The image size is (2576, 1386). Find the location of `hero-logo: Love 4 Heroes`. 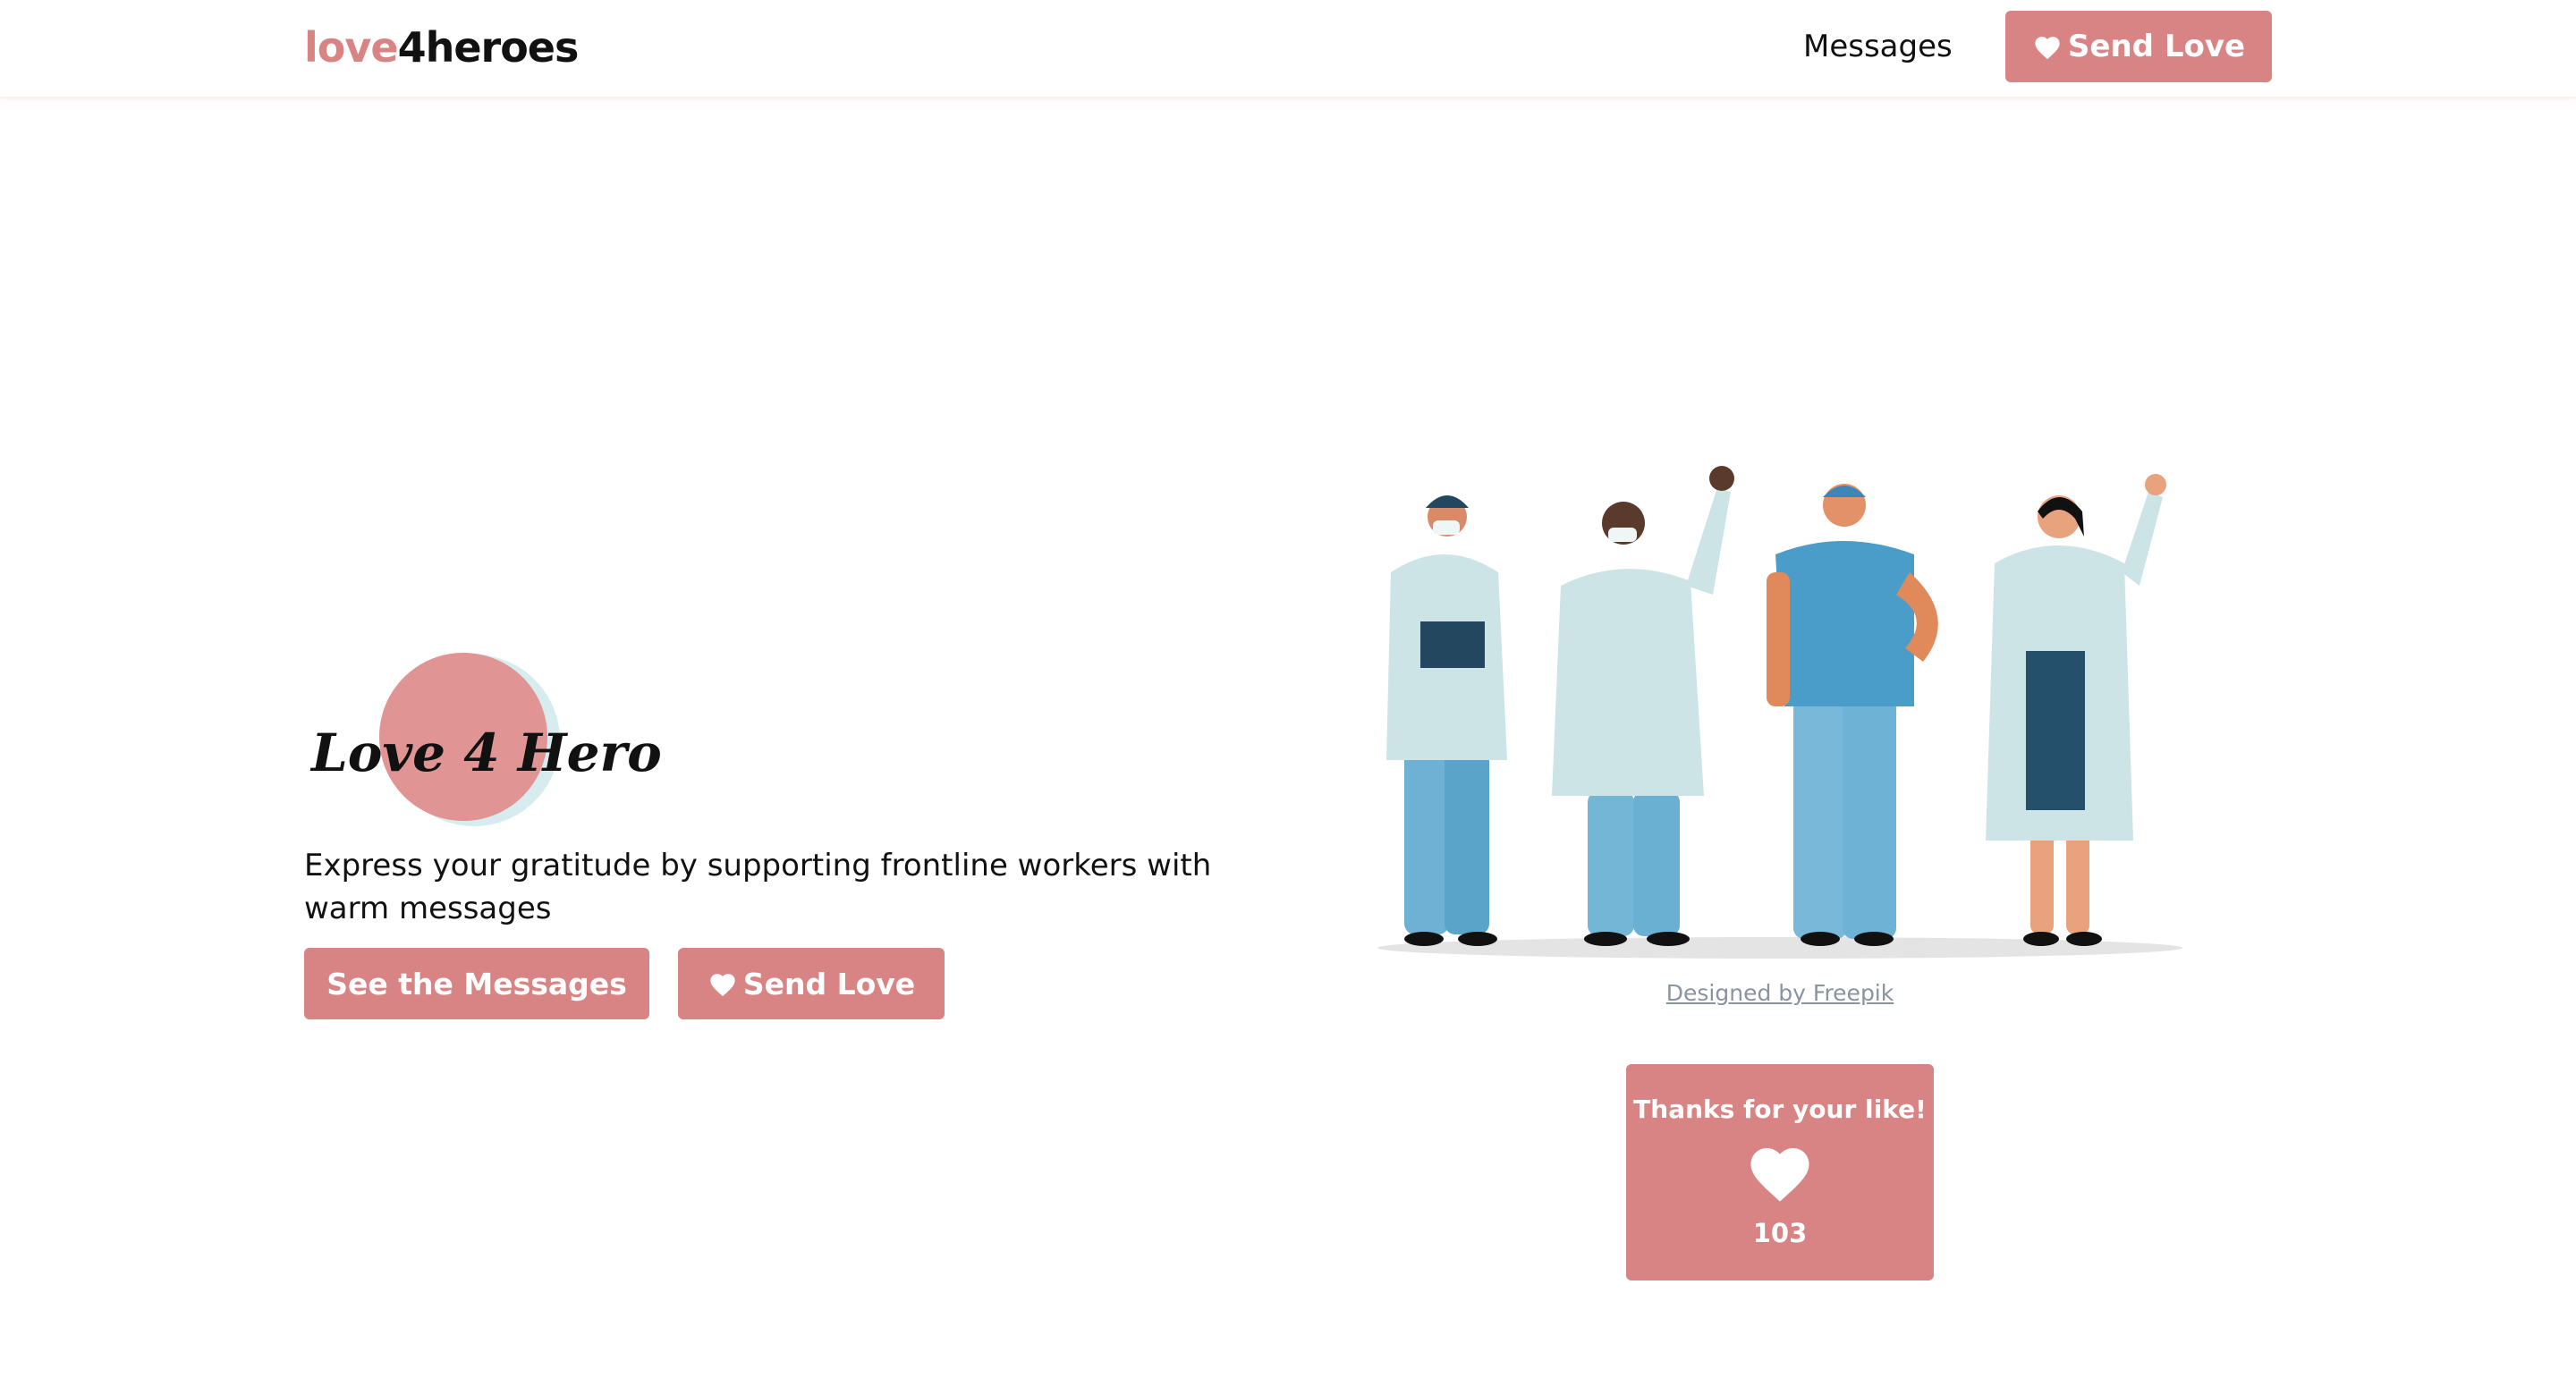

hero-logo: Love 4 Heroes is located at coordinates (514, 742).